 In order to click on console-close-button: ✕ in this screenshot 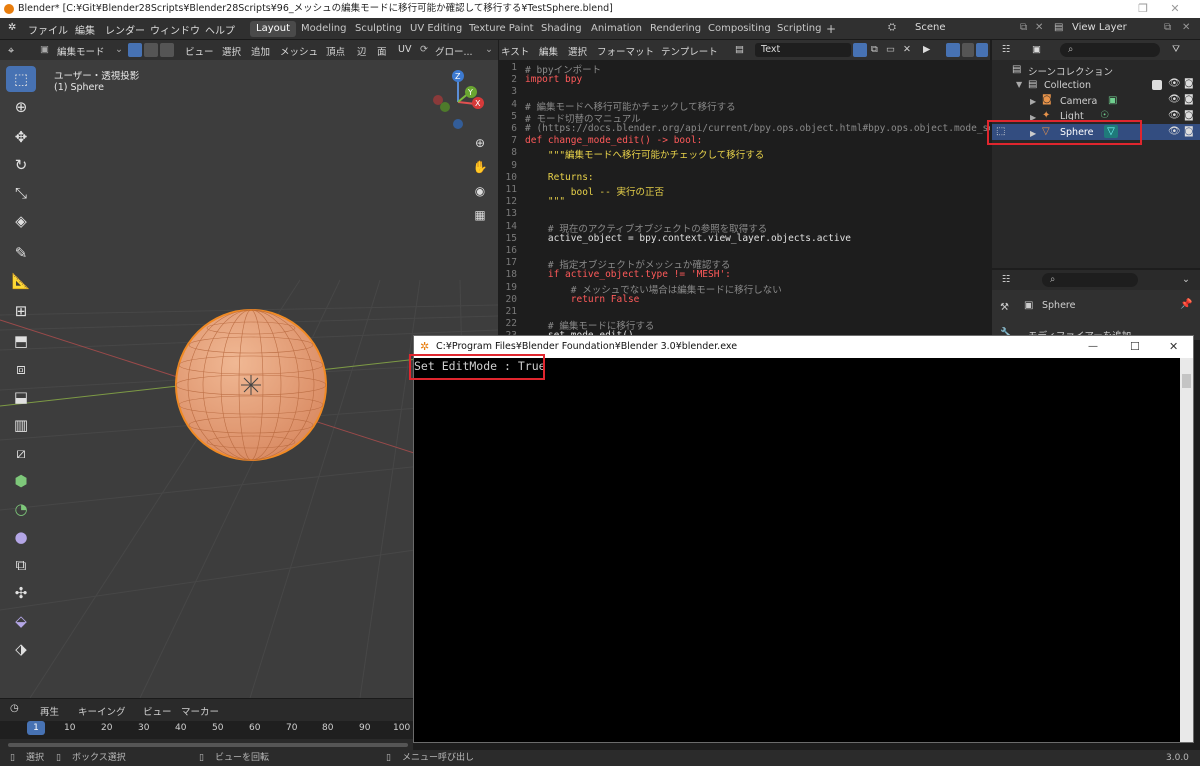, I will do `click(1173, 347)`.